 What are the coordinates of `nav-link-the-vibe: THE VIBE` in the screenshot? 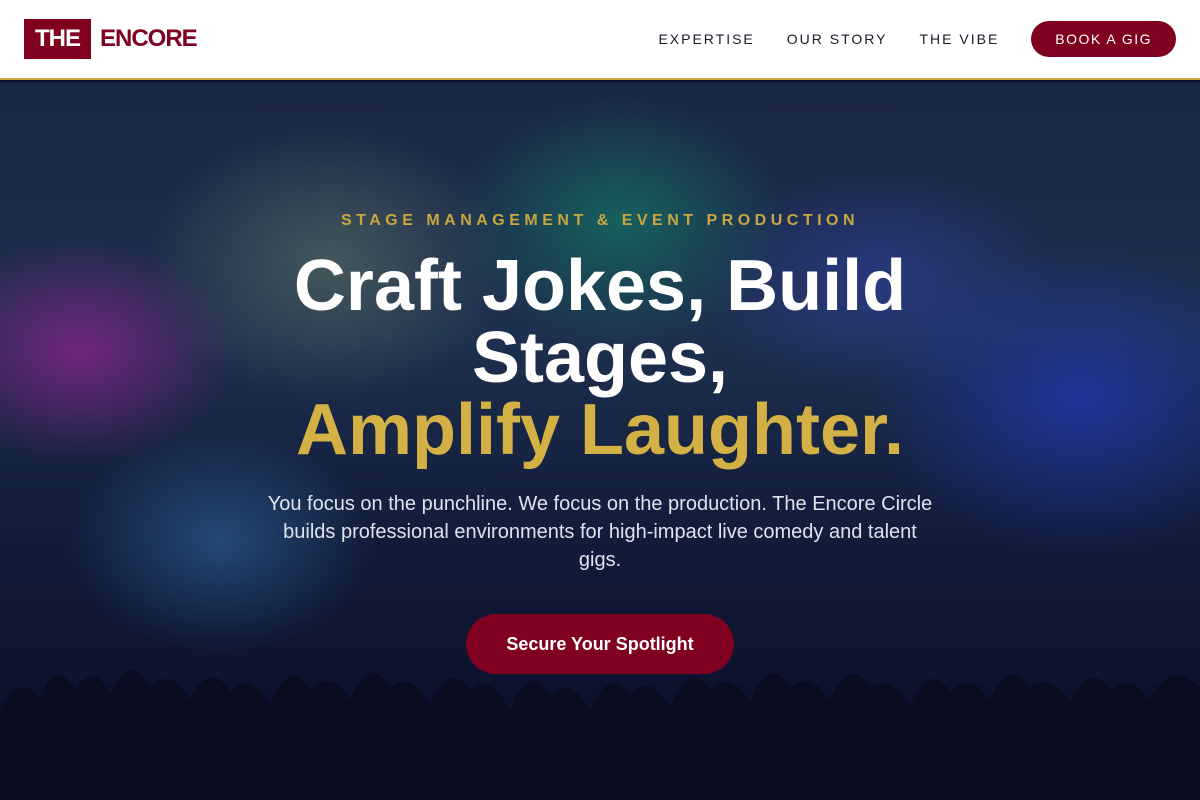 It's located at (960, 39).